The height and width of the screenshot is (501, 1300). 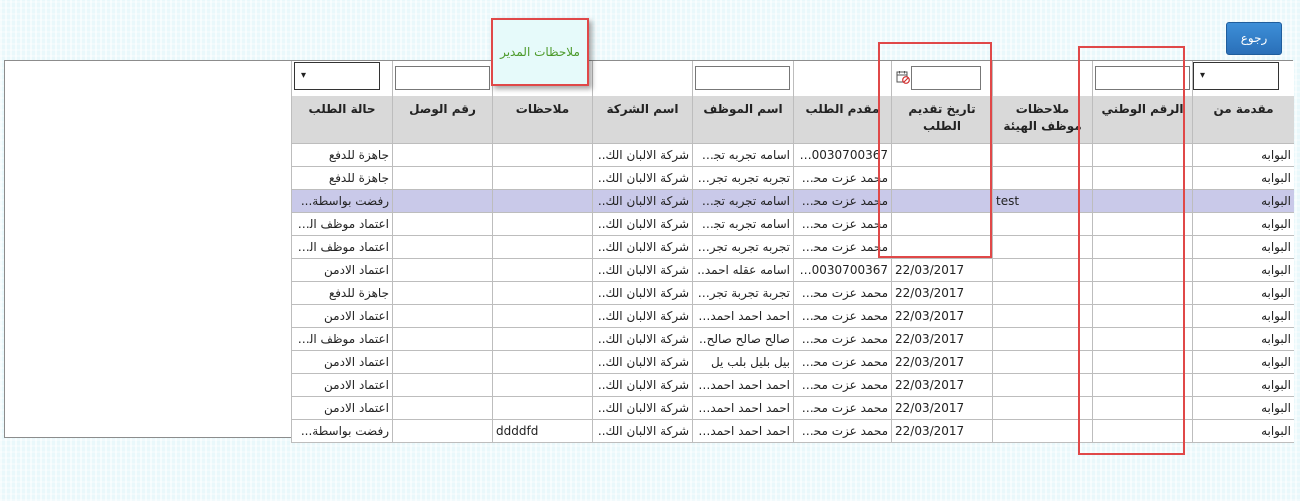 What do you see at coordinates (442, 78) in the screenshot?
I see `receipt-number-filter-input` at bounding box center [442, 78].